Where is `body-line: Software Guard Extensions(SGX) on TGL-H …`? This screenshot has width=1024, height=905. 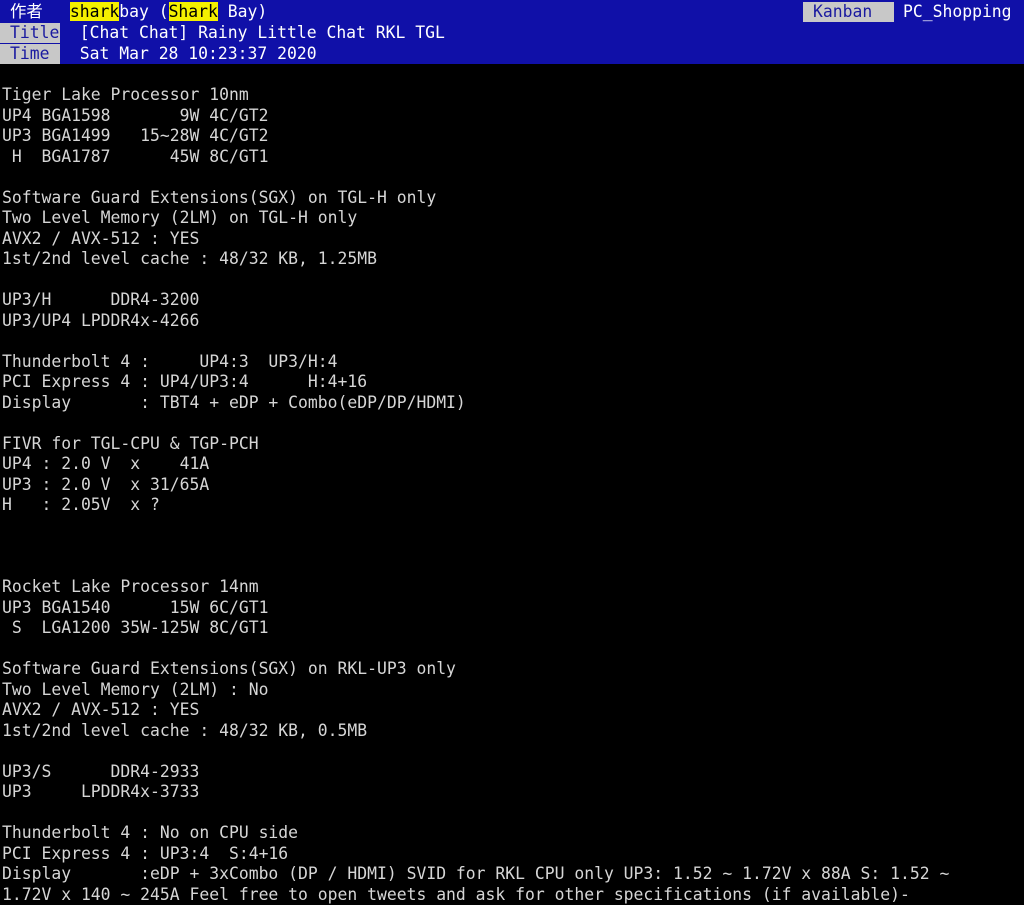 body-line: Software Guard Extensions(SGX) on TGL-H … is located at coordinates (512, 198).